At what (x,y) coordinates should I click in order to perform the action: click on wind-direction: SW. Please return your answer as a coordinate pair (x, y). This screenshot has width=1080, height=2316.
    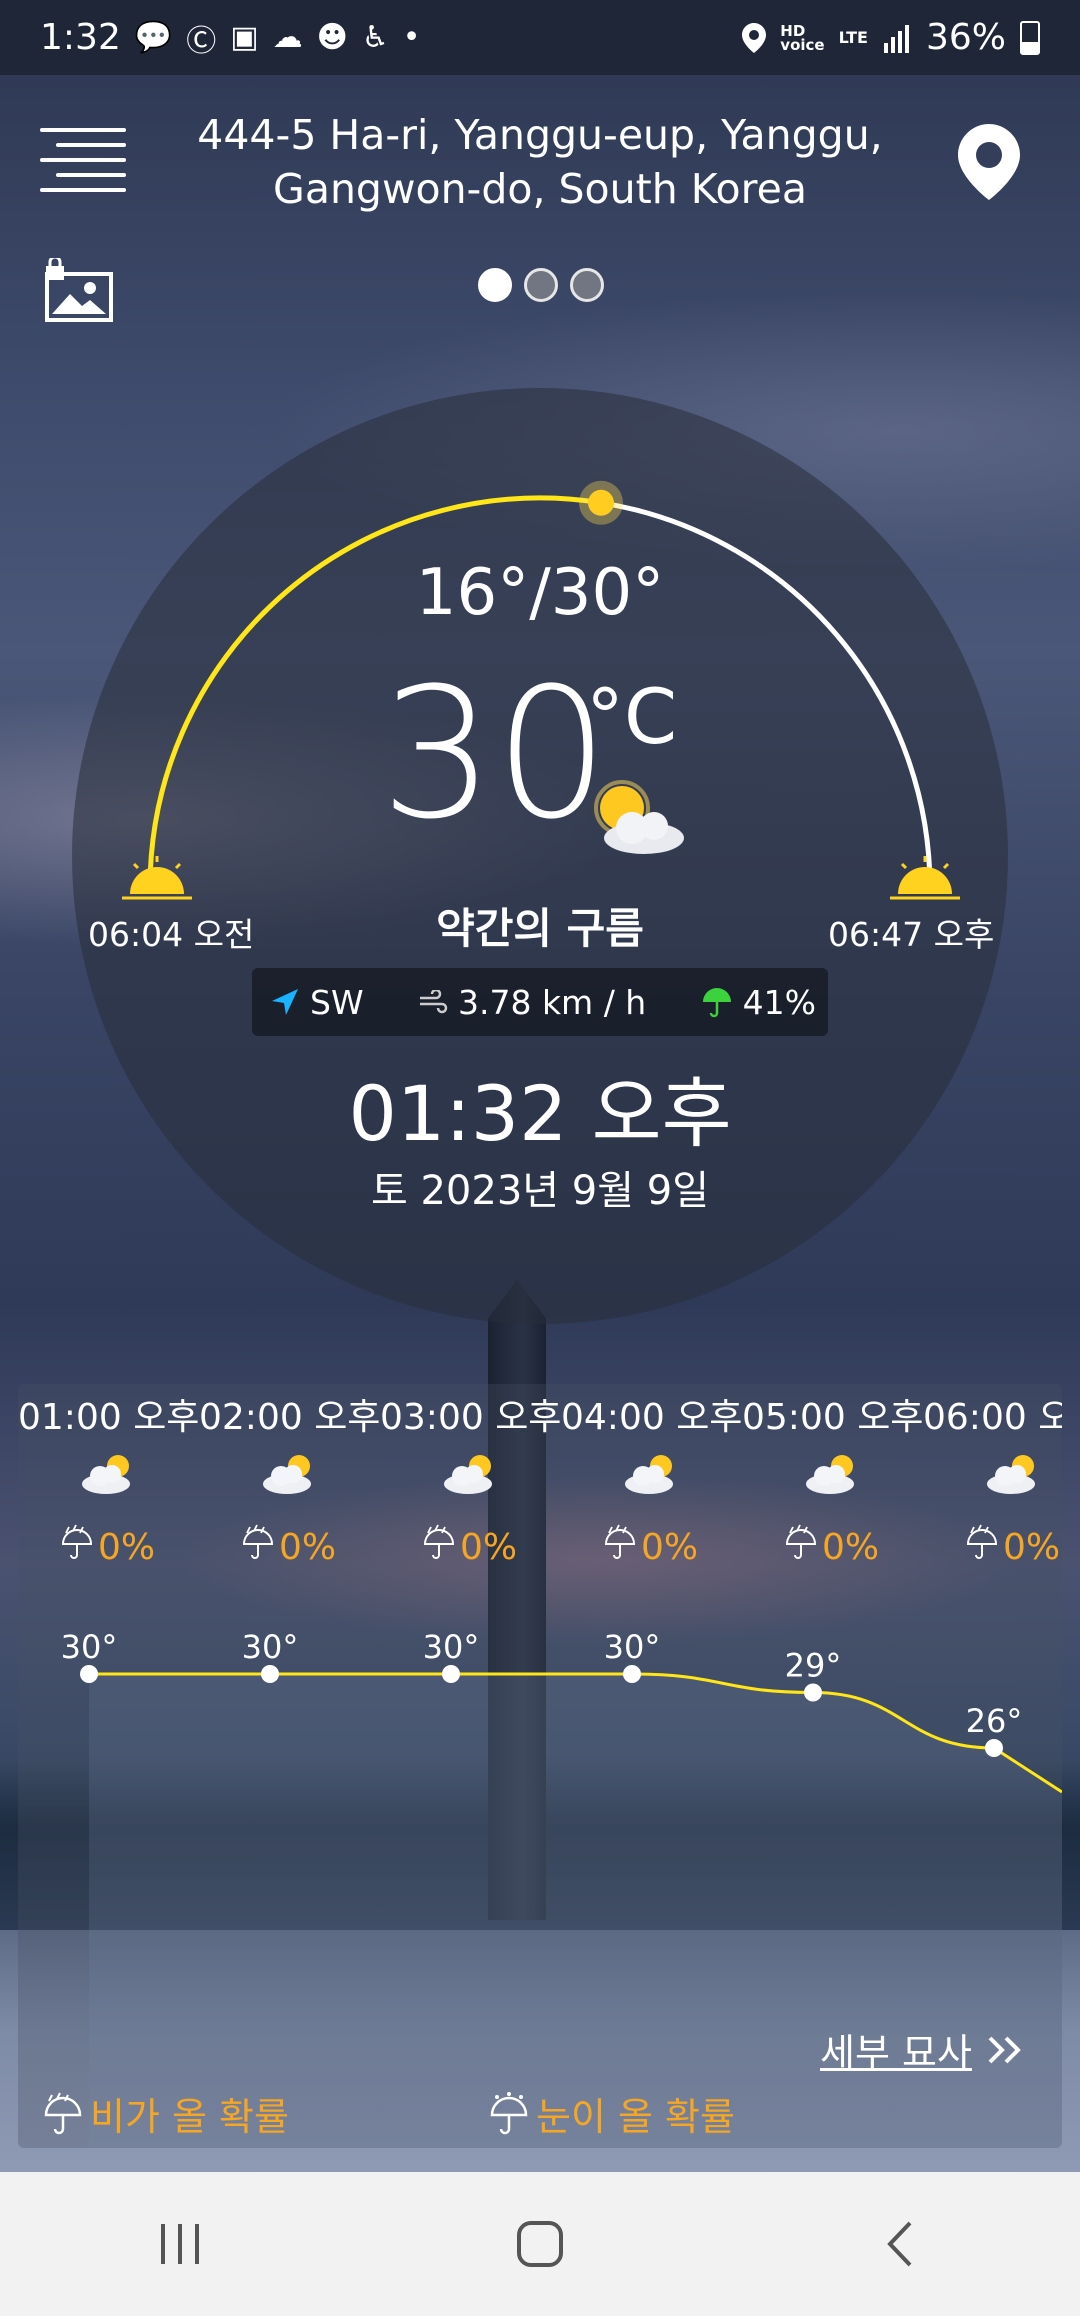
    Looking at the image, I should click on (317, 1002).